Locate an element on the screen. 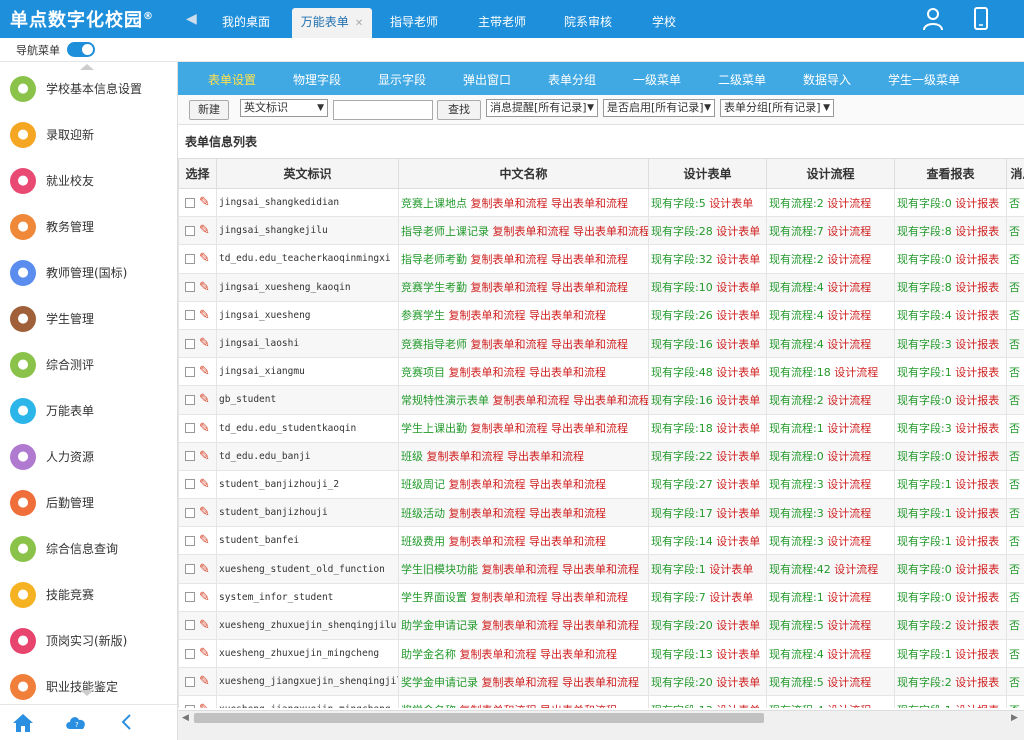 This screenshot has width=1024, height=740. chinese-name-link: 竞赛上课地点 is located at coordinates (434, 203).